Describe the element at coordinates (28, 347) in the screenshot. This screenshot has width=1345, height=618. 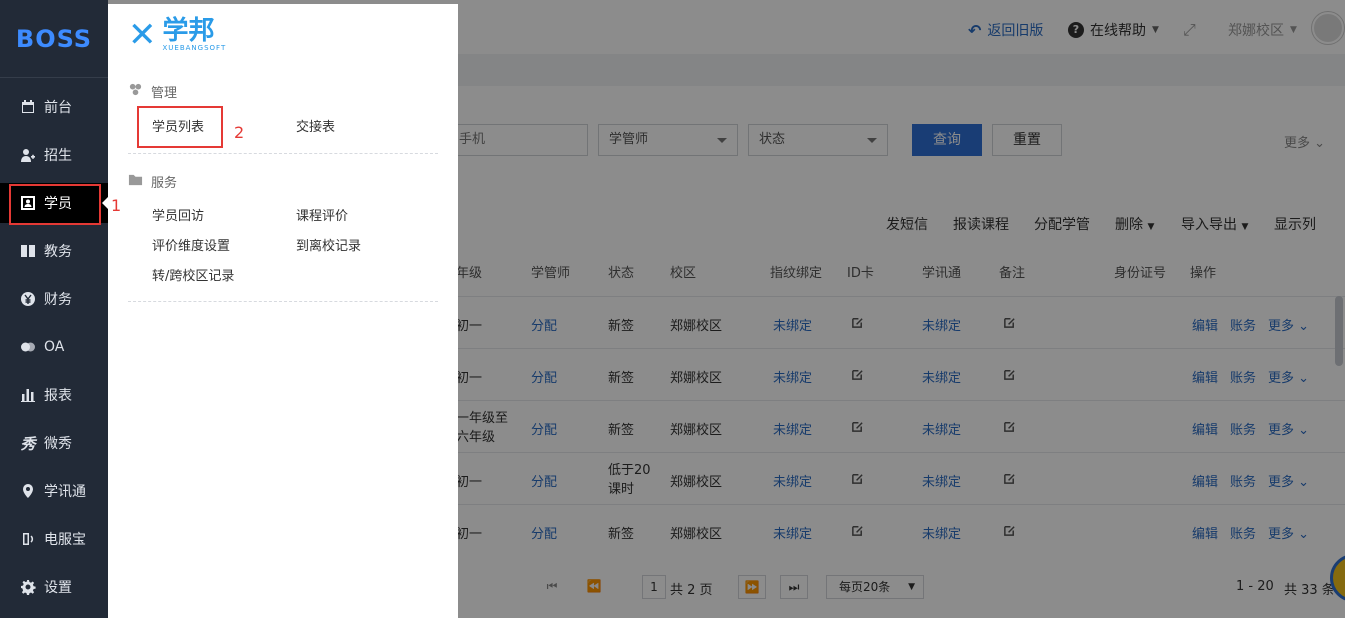
I see `chat-icon` at that location.